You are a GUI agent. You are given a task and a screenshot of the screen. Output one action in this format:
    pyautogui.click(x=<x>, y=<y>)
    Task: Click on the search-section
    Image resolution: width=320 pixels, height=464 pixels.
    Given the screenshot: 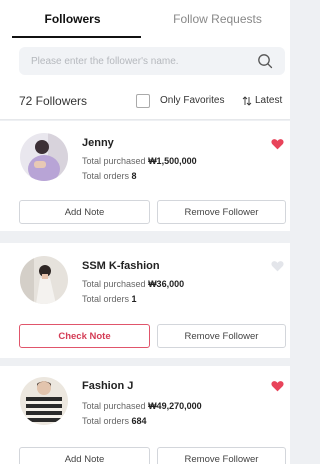 What is the action you would take?
    pyautogui.click(x=145, y=61)
    